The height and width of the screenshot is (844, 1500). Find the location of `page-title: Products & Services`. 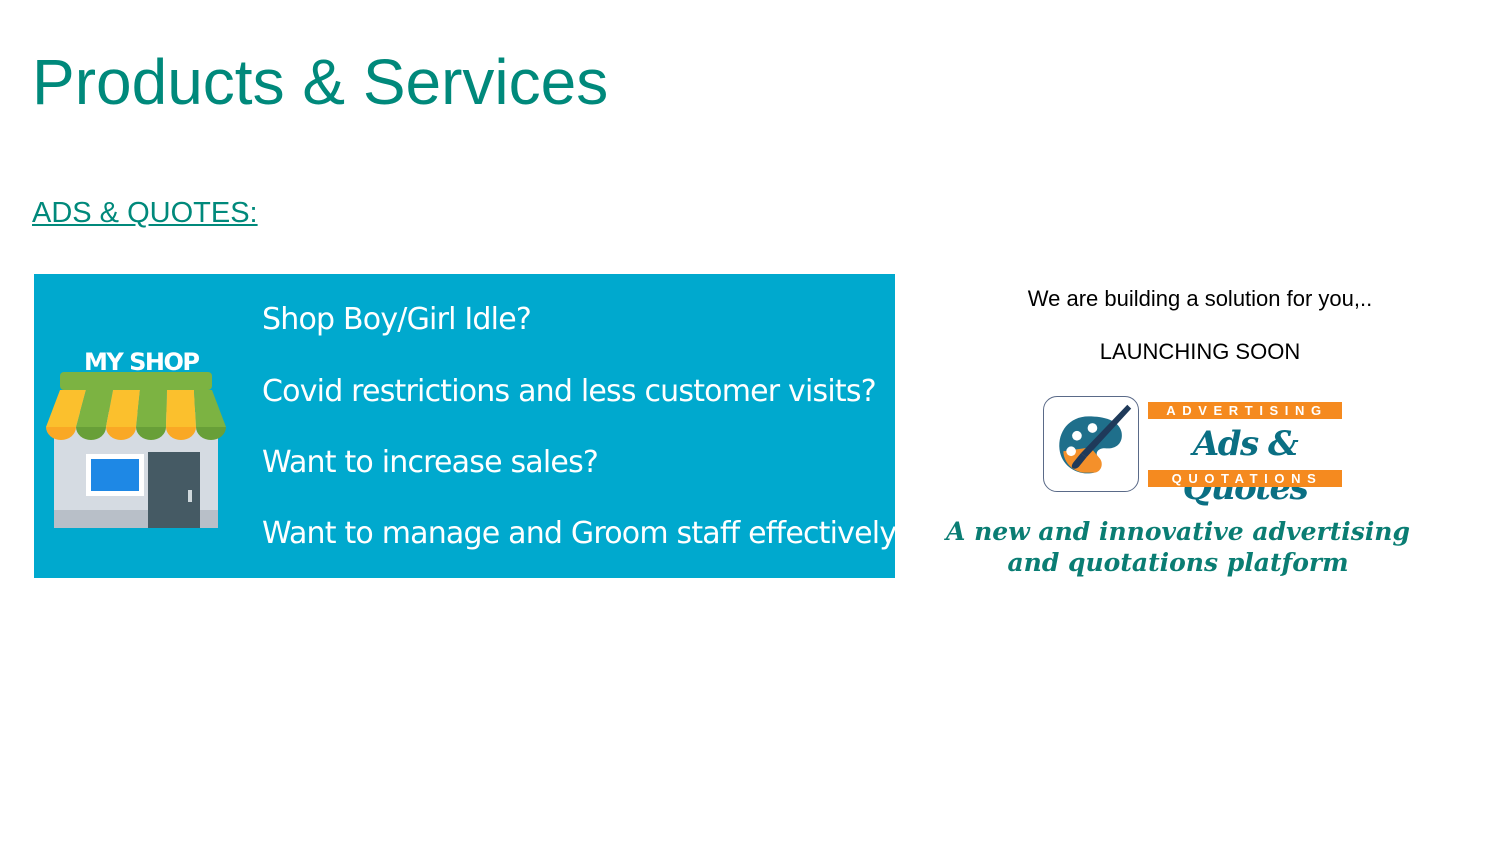

page-title: Products & Services is located at coordinates (320, 82).